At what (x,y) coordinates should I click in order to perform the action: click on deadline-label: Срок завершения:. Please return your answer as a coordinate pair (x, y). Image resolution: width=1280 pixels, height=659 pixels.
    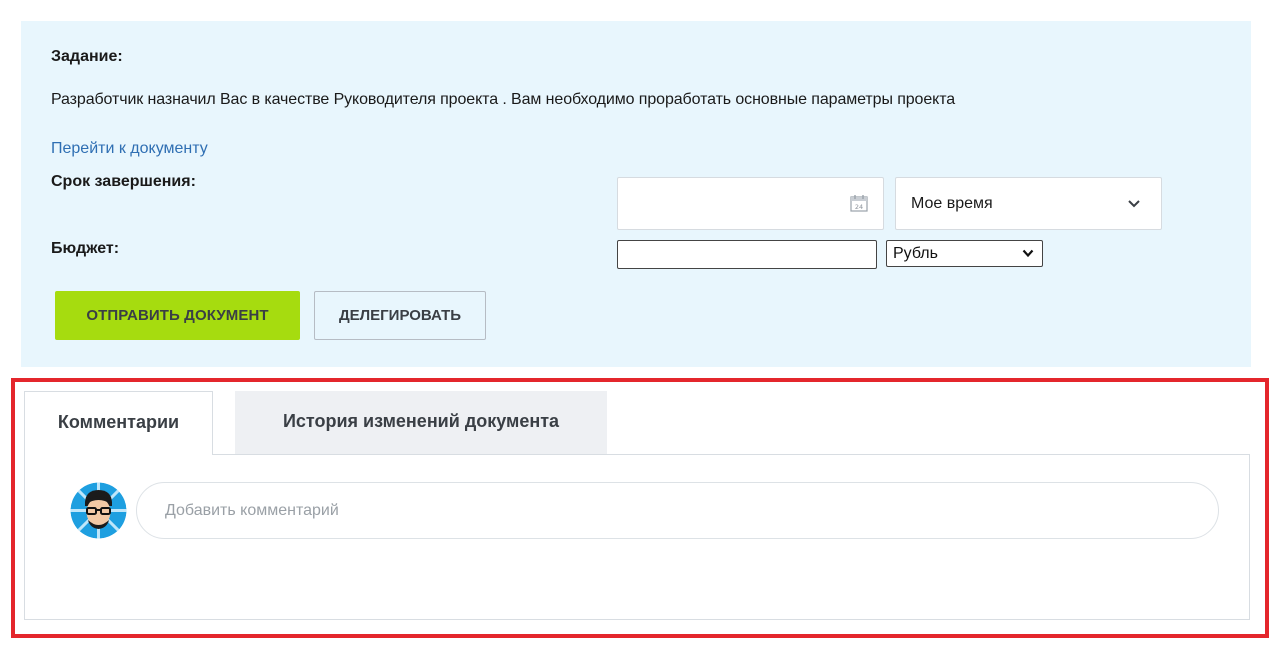
    Looking at the image, I should click on (123, 181).